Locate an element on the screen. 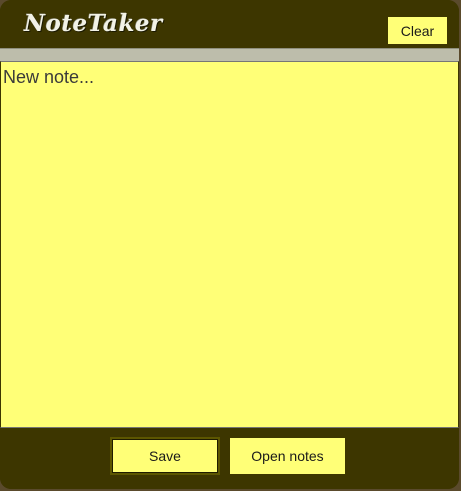 The width and height of the screenshot is (461, 491). clear-button: Clear is located at coordinates (417, 30).